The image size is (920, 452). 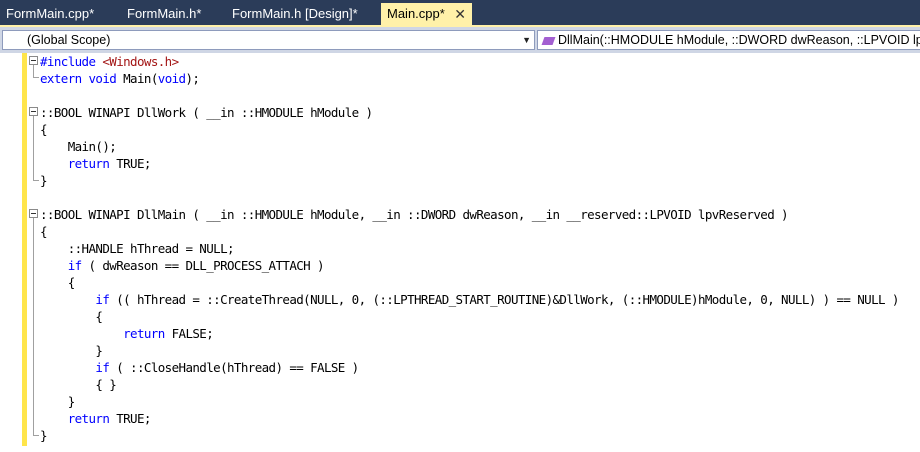 What do you see at coordinates (24, 249) in the screenshot?
I see `change-tracking-bar` at bounding box center [24, 249].